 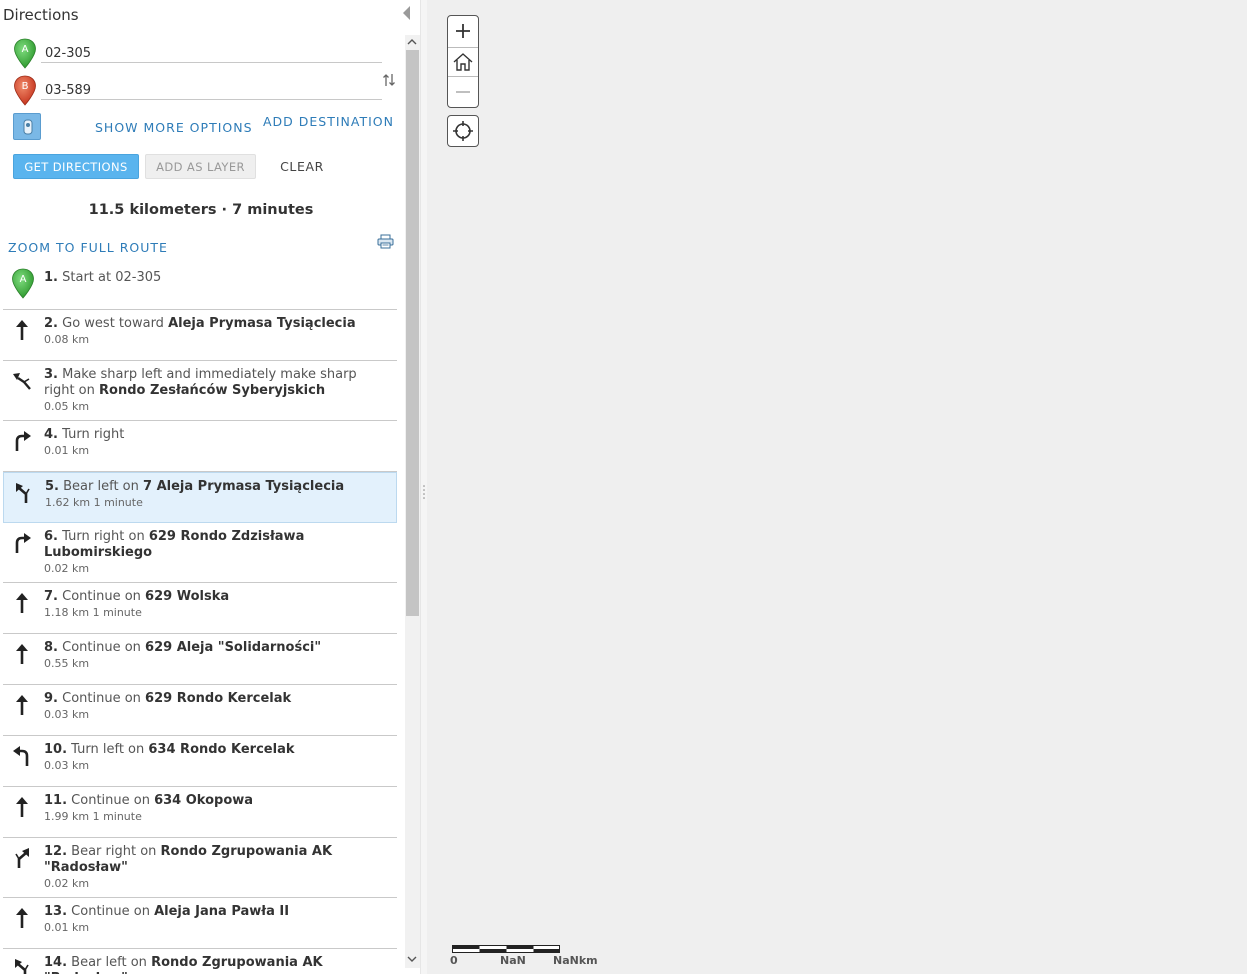 I want to click on step-distance: 0.08 km, so click(x=67, y=339).